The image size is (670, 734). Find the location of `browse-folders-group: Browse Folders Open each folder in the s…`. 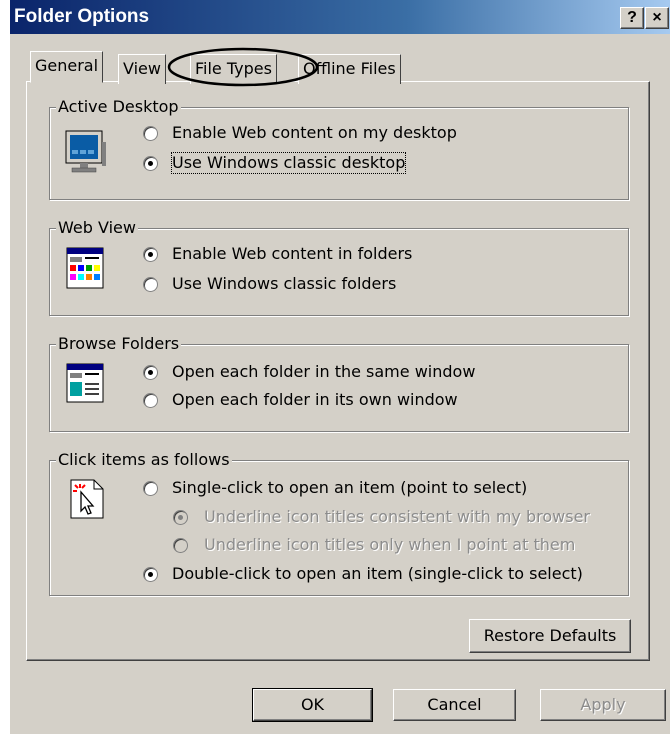

browse-folders-group: Browse Folders Open each folder in the s… is located at coordinates (339, 383).